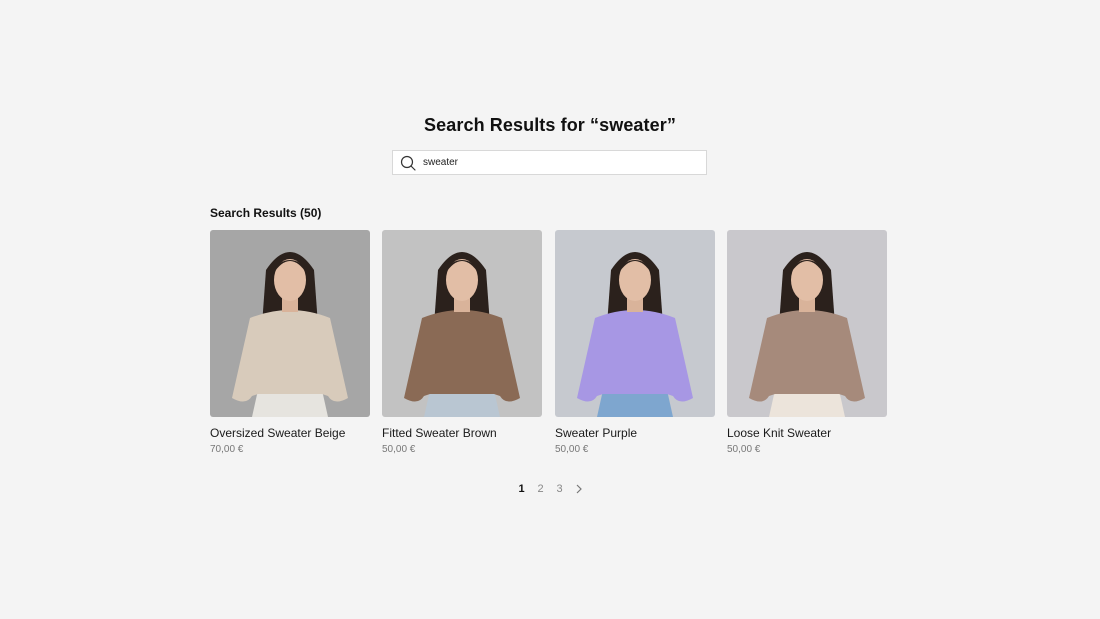  Describe the element at coordinates (462, 433) in the screenshot. I see `product-name: Fitted Sweater Brown` at that location.